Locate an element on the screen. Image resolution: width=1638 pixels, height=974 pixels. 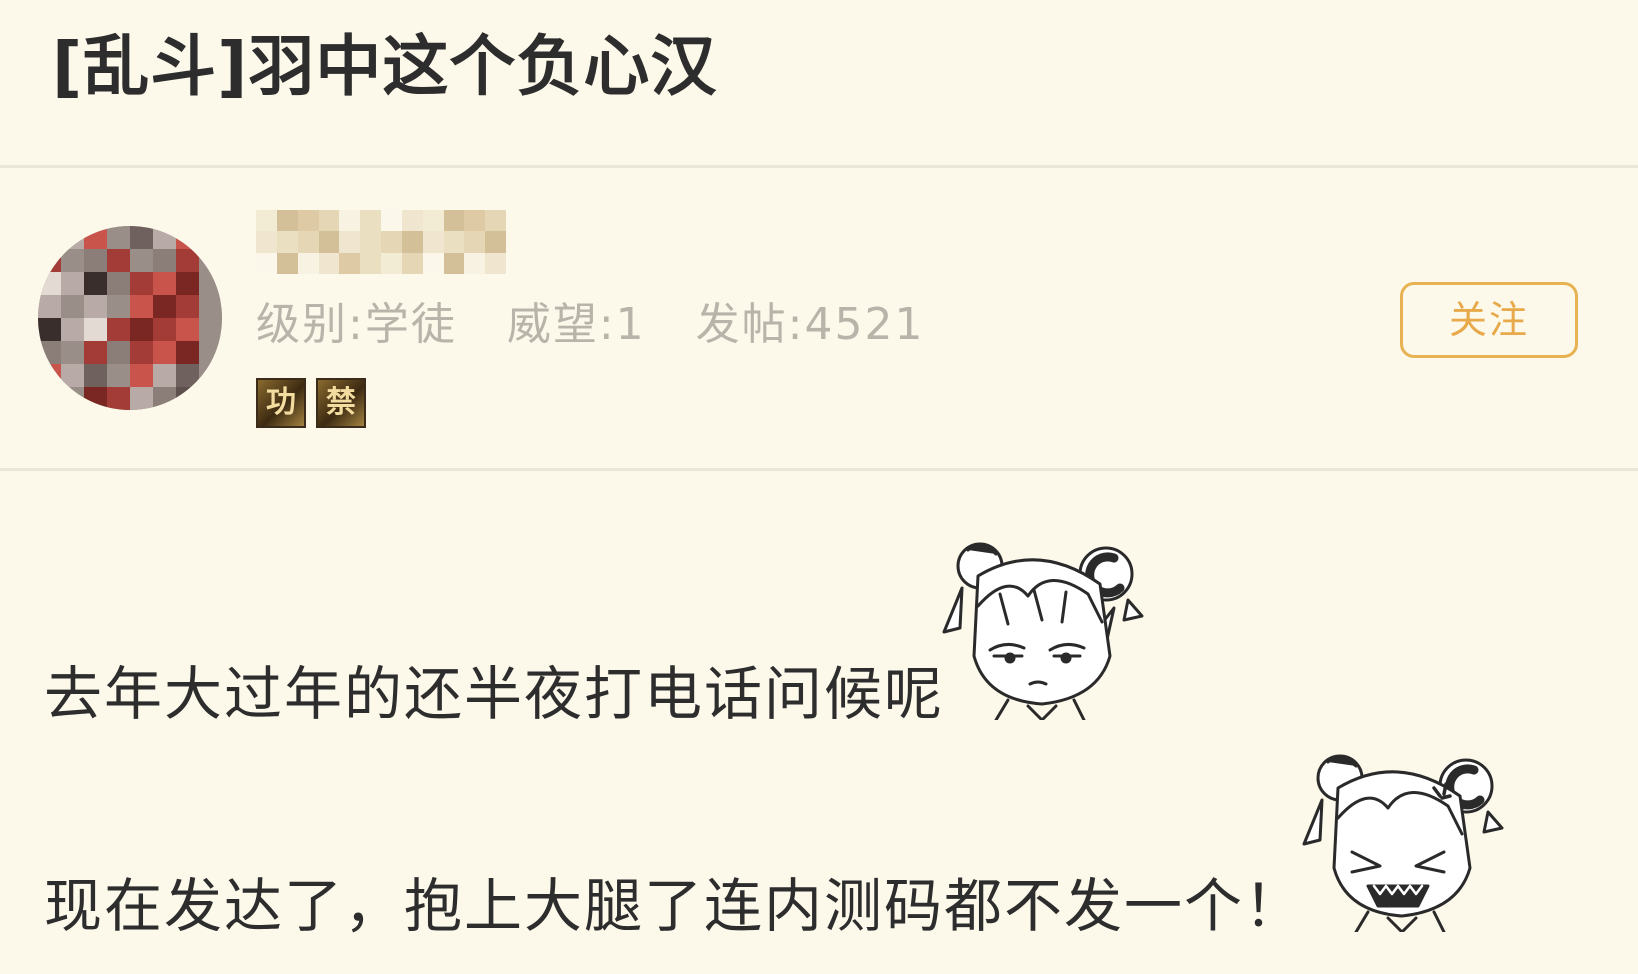
author-meta: 级别:学徒 威望:1 发帖:4521 is located at coordinates (607, 325).